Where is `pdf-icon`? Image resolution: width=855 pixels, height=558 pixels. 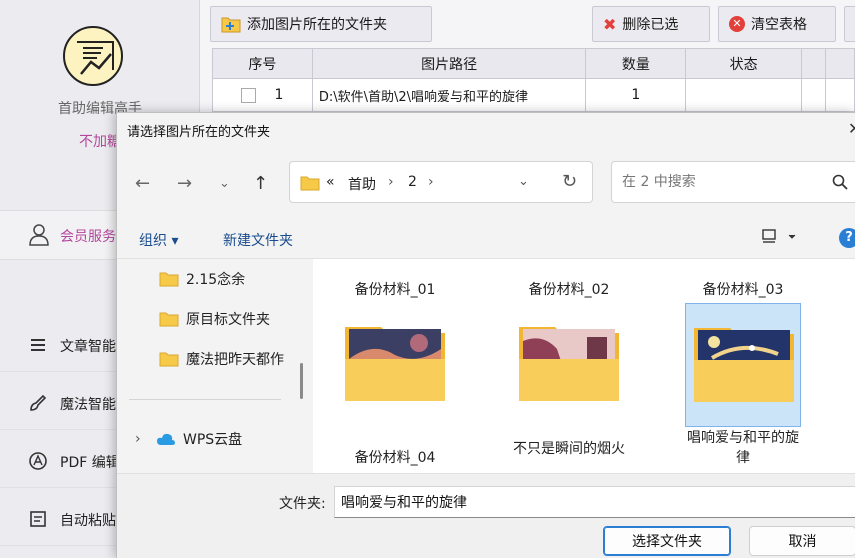
pdf-icon is located at coordinates (38, 461).